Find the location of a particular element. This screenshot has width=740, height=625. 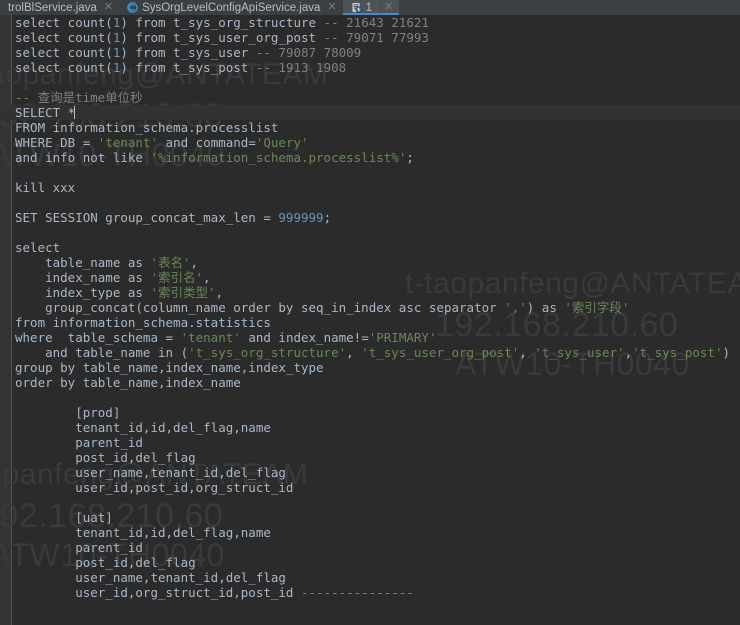

code-line: [uat] is located at coordinates (370, 517).